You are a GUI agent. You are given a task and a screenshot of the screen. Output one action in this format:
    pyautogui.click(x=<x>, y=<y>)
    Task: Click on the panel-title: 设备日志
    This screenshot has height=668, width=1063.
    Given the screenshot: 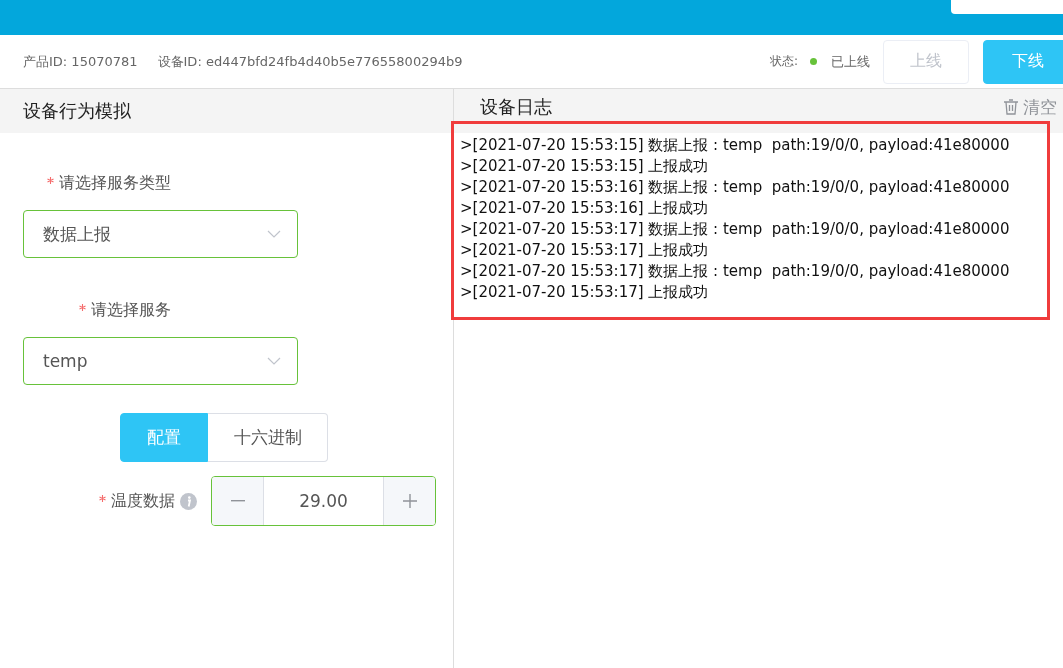 What is the action you would take?
    pyautogui.click(x=516, y=107)
    